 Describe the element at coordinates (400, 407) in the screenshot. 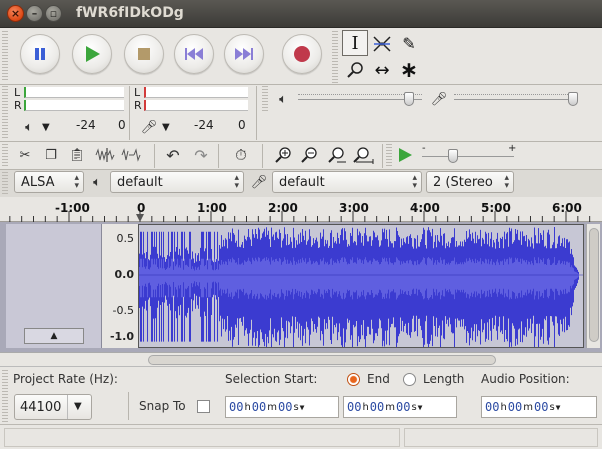

I see `selection-end-time: 00 h 00 m 00 s ▼` at that location.